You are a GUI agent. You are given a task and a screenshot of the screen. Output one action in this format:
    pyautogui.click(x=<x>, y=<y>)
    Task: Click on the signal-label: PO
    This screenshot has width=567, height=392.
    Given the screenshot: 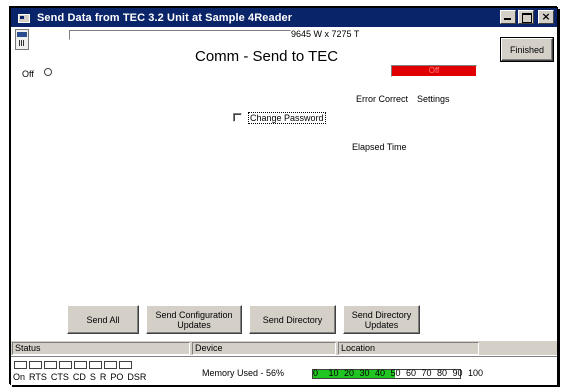 What is the action you would take?
    pyautogui.click(x=117, y=377)
    